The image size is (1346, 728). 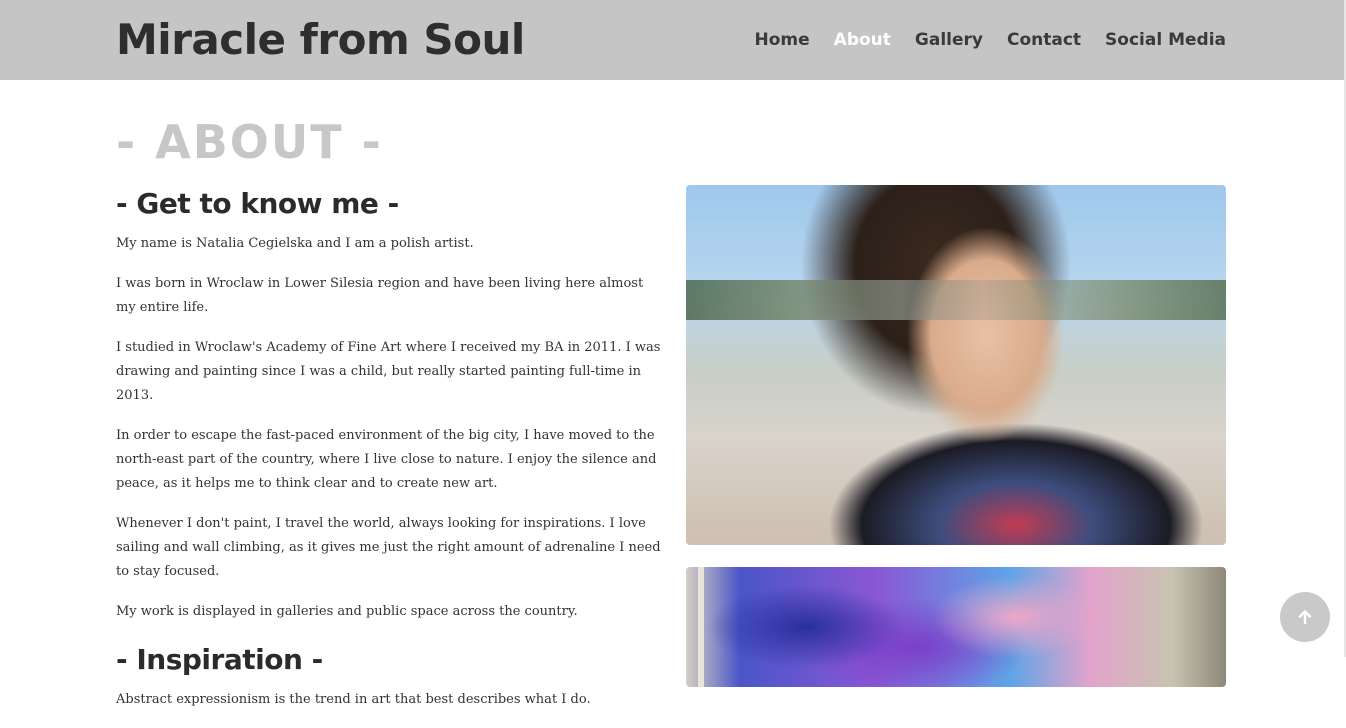 I want to click on section-title-inspiration: - Inspiration -, so click(x=219, y=659).